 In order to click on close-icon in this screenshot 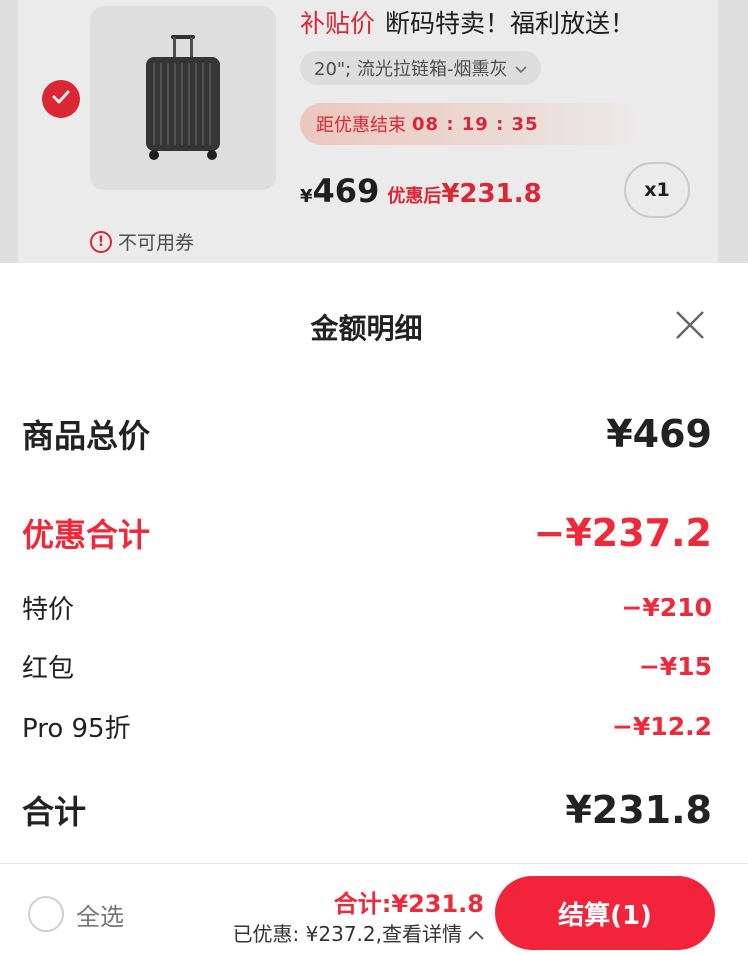, I will do `click(690, 325)`.